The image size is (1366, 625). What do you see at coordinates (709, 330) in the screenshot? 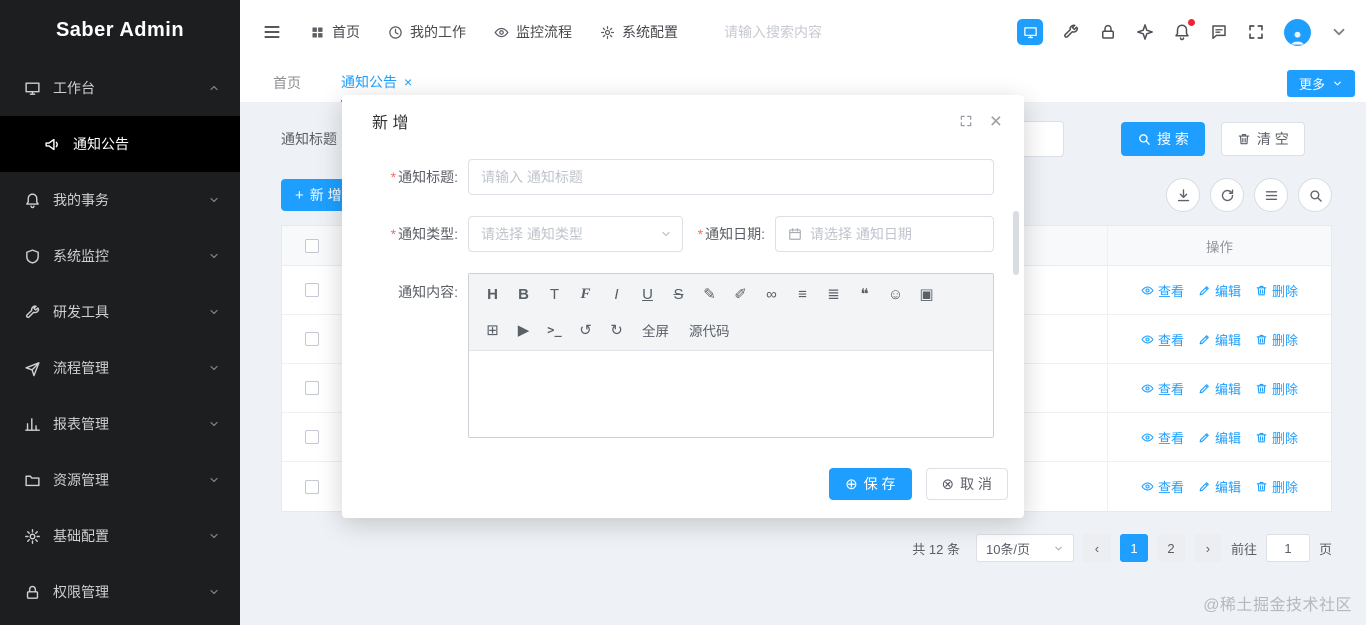
I see `editor-source-button: 源代码` at bounding box center [709, 330].